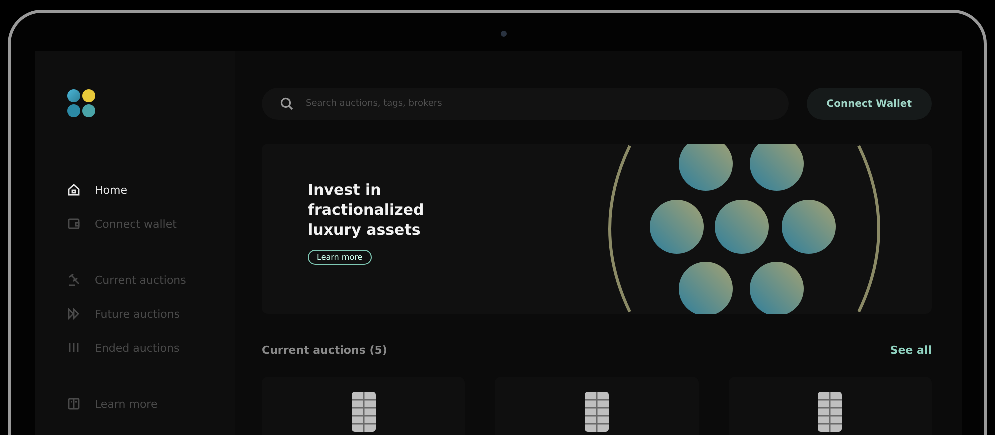 The width and height of the screenshot is (995, 435). What do you see at coordinates (911, 350) in the screenshot?
I see `see-all-link: See all` at bounding box center [911, 350].